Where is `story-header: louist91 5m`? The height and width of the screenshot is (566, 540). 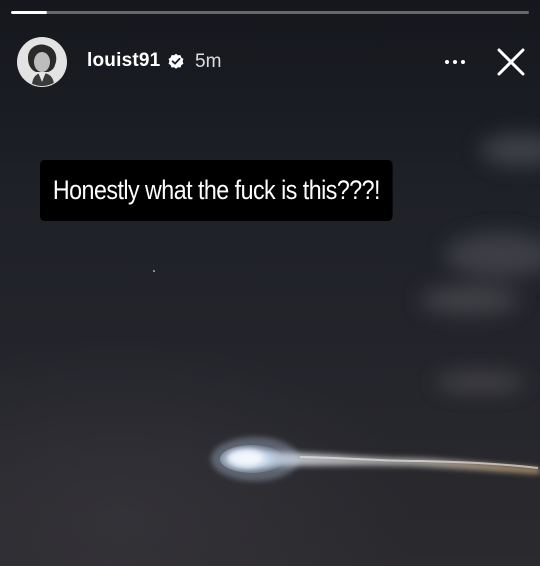 story-header: louist91 5m is located at coordinates (273, 63).